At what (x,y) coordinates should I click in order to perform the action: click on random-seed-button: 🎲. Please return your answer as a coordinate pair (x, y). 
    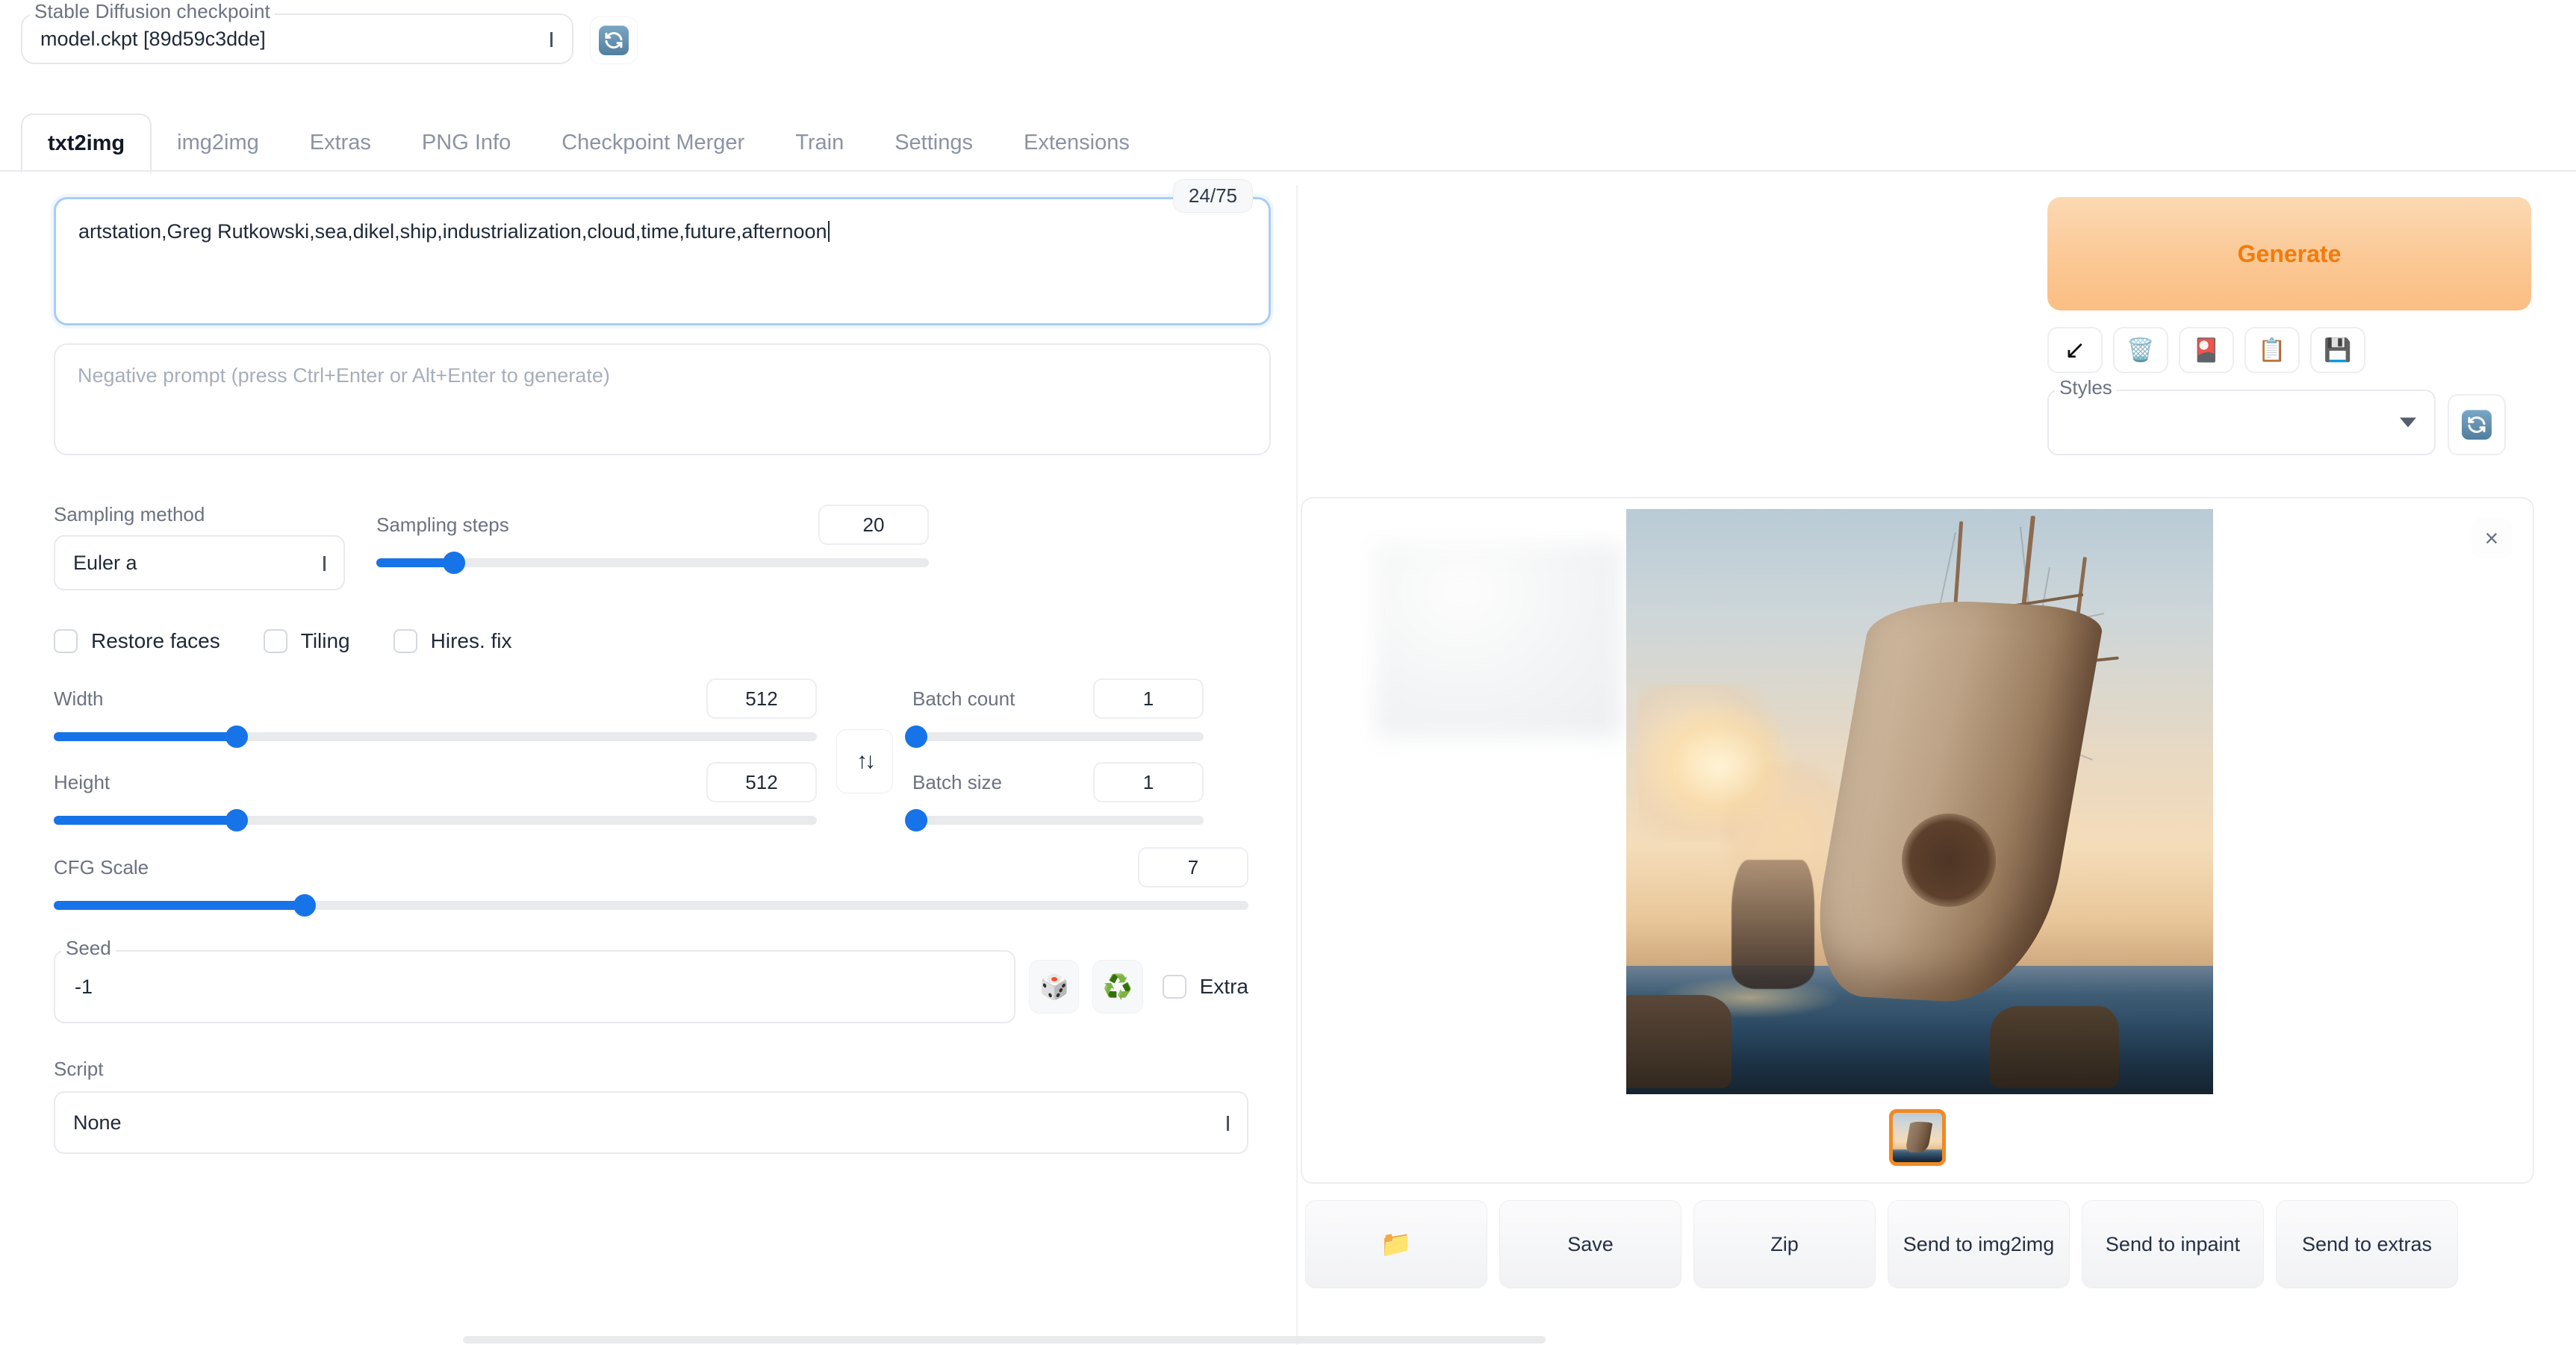
    Looking at the image, I should click on (1054, 987).